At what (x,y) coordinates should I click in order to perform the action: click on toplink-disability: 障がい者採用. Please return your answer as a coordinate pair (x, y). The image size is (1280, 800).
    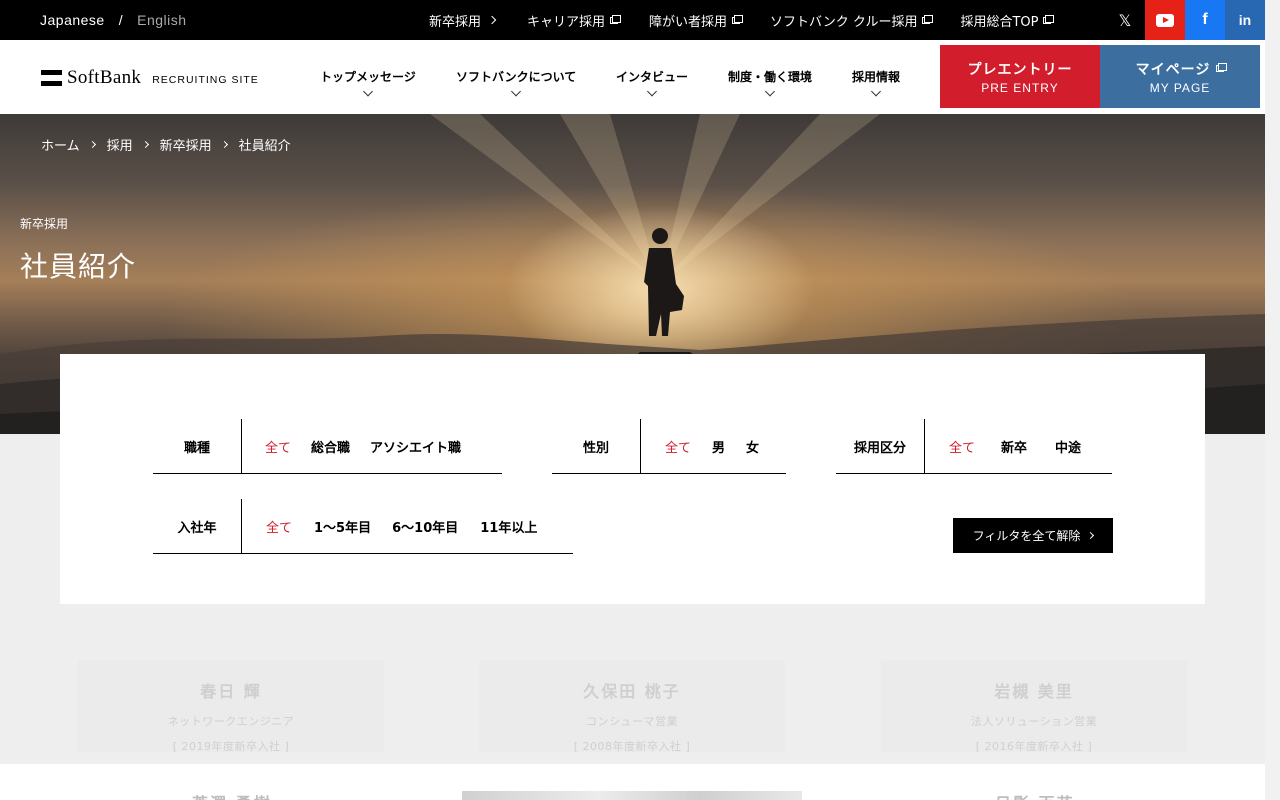
    Looking at the image, I should click on (696, 20).